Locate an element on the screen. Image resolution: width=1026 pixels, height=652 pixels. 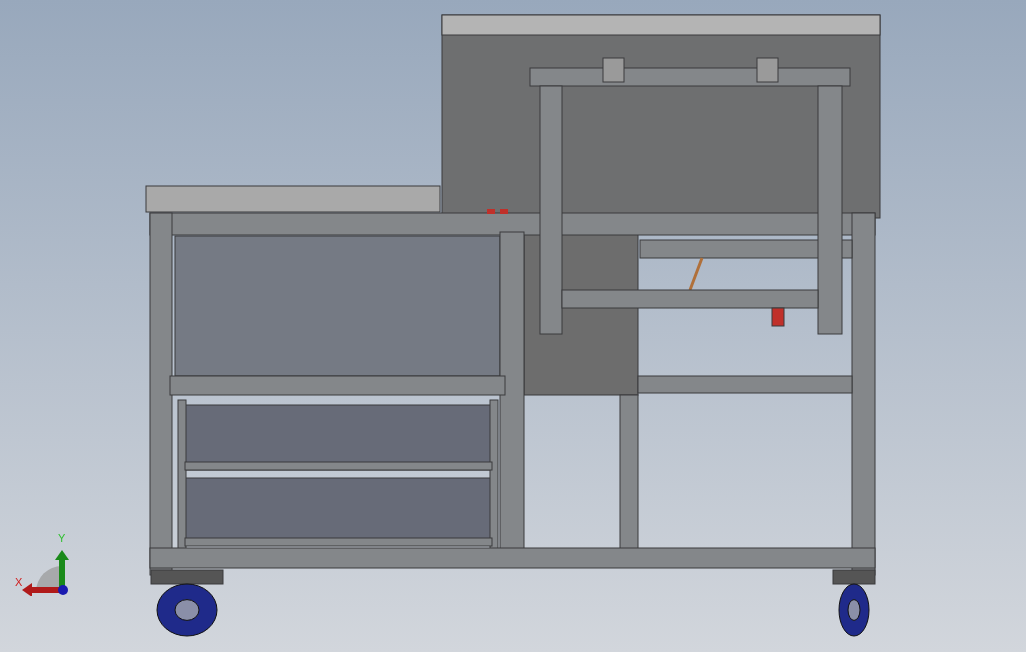
axis-triad-drawing is located at coordinates (47, 573).